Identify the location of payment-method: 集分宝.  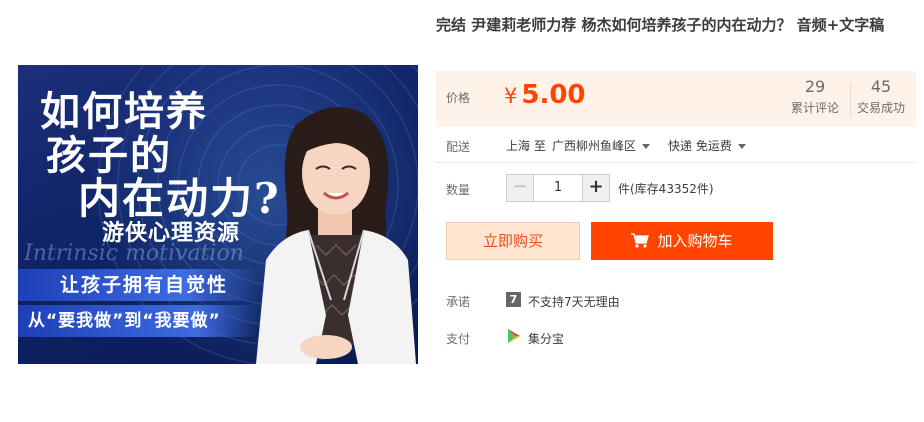
(546, 338).